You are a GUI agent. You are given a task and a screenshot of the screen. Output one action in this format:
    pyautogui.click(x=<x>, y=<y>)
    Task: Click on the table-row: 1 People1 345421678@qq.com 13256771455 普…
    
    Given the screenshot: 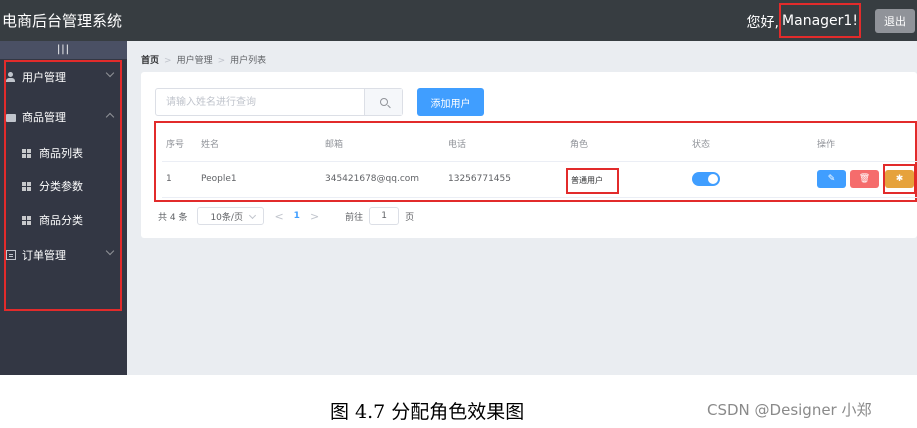 What is the action you would take?
    pyautogui.click(x=539, y=179)
    